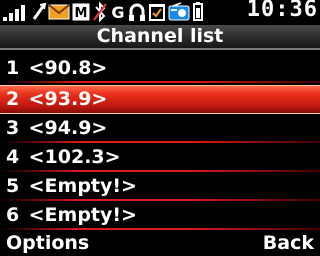 Image resolution: width=320 pixels, height=256 pixels. I want to click on channel-item-2: 2 <93.9>, so click(160, 99).